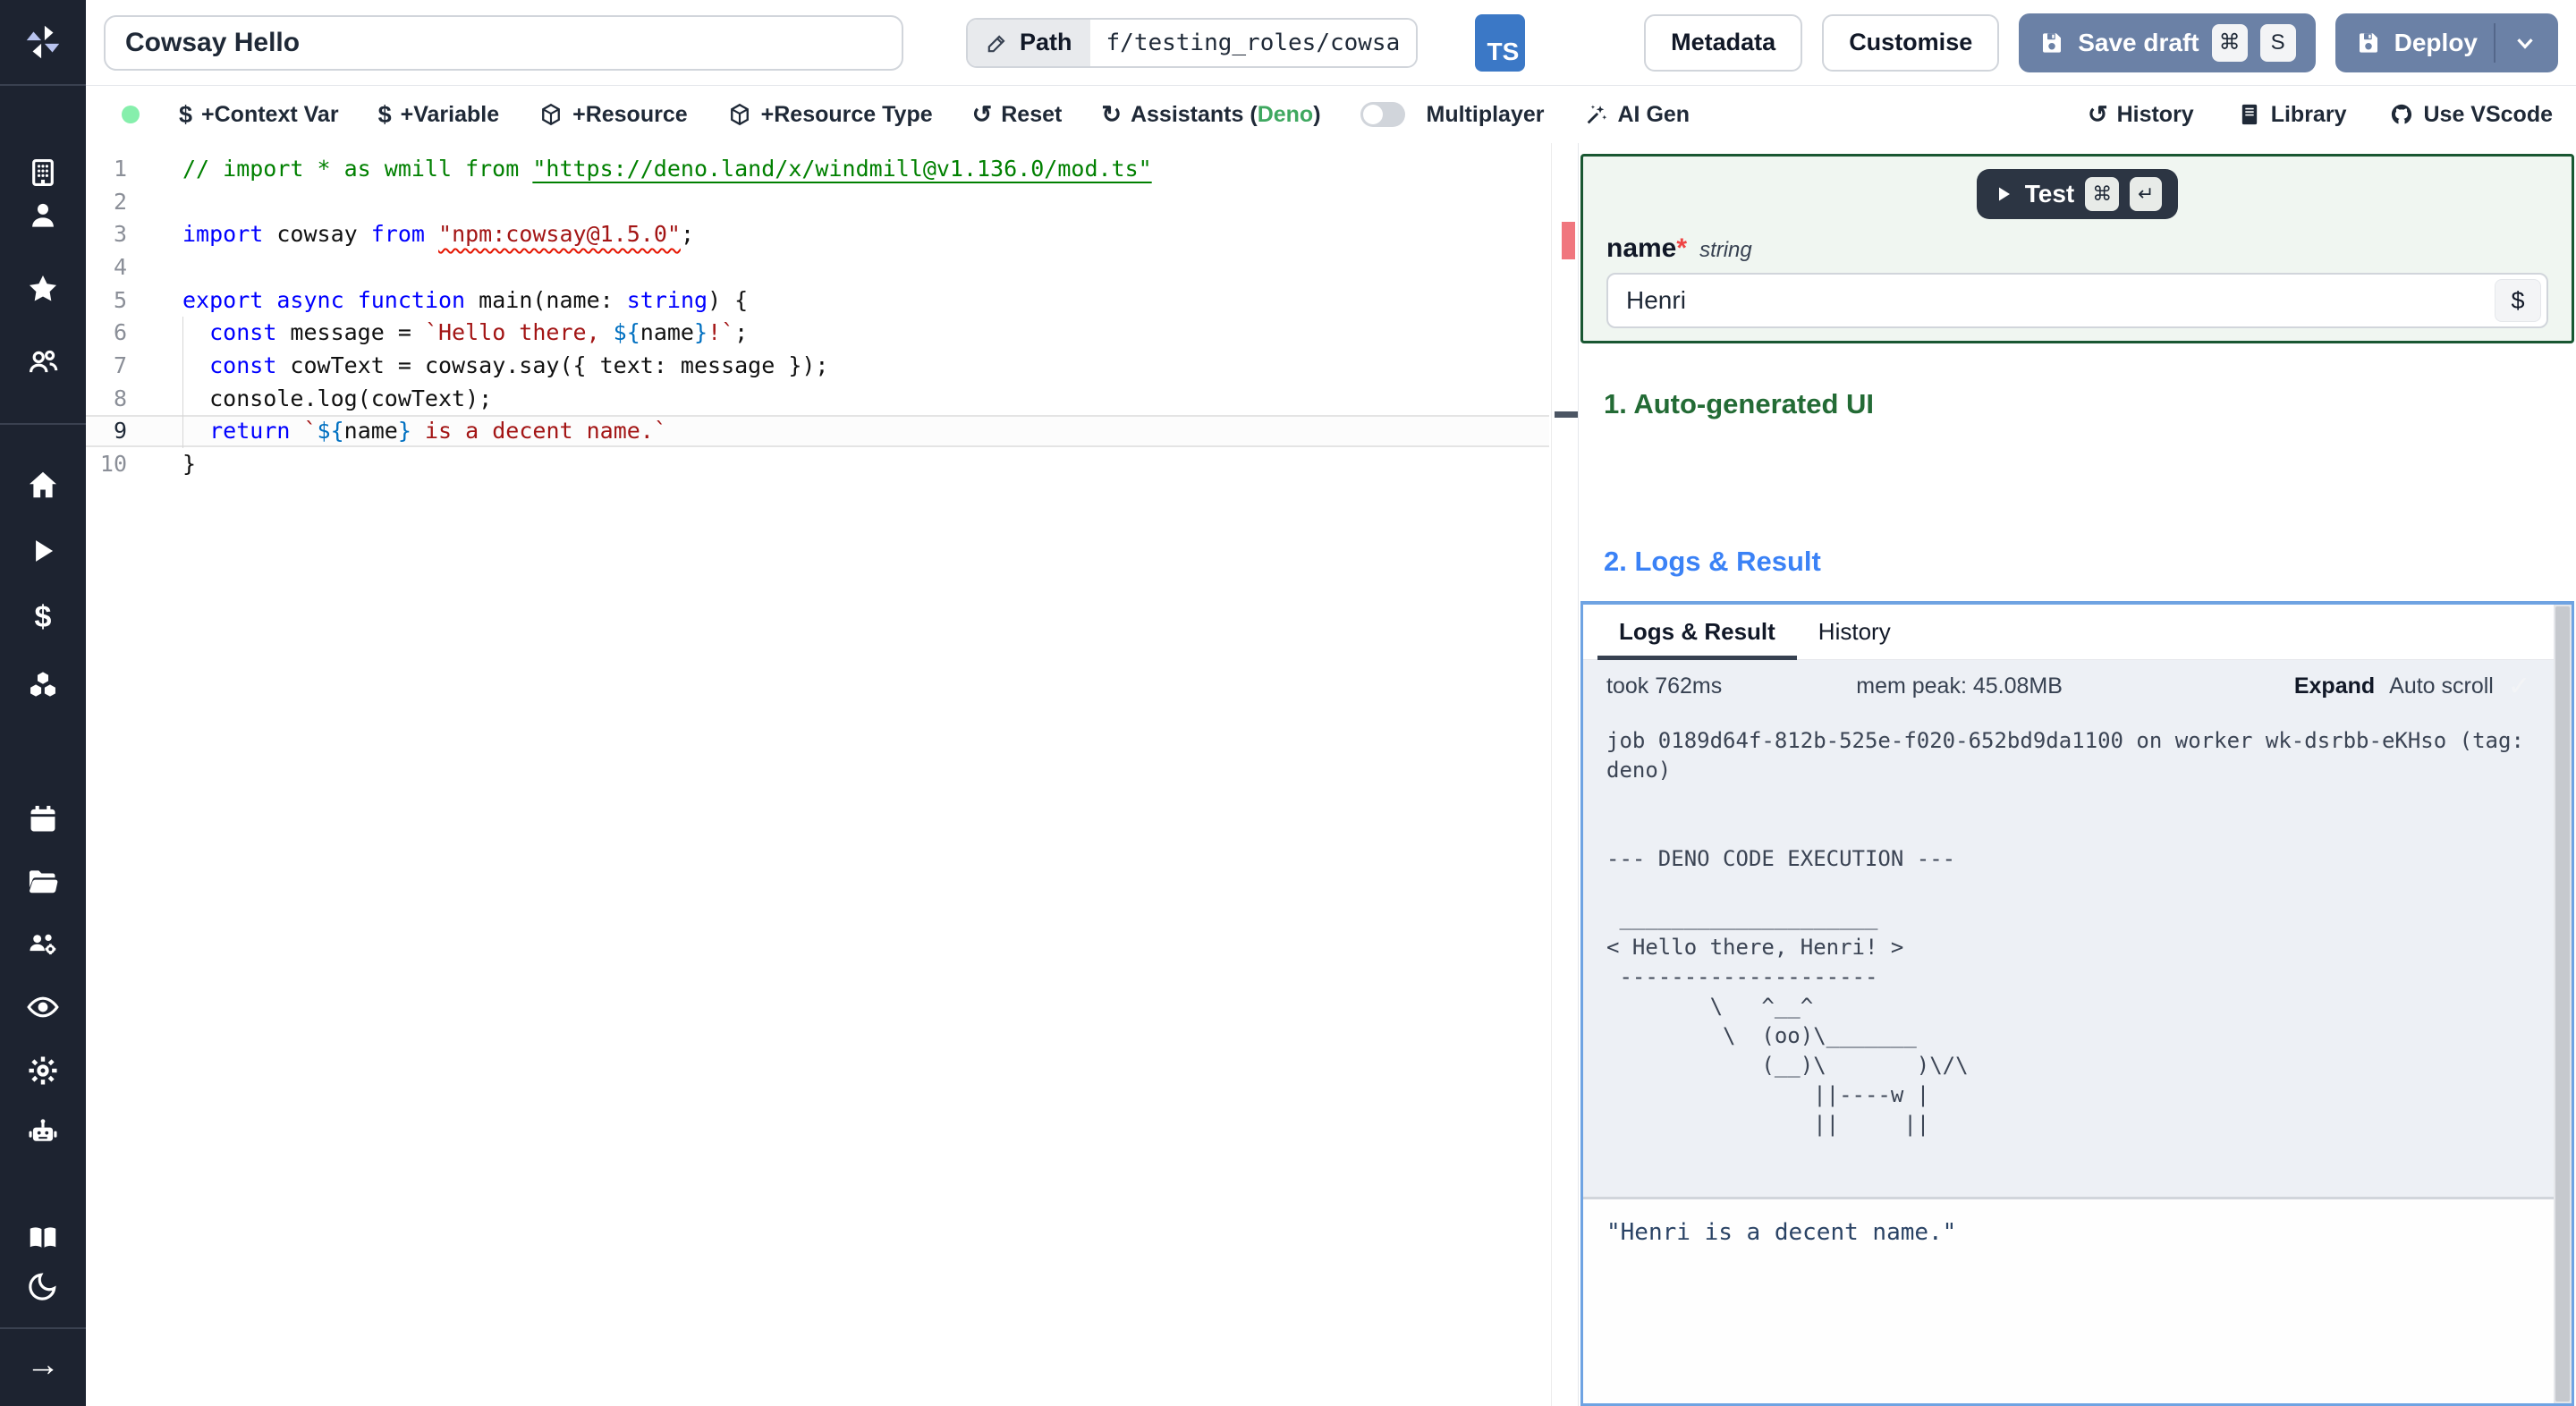  Describe the element at coordinates (613, 115) in the screenshot. I see `add-resource-button: +Resource` at that location.